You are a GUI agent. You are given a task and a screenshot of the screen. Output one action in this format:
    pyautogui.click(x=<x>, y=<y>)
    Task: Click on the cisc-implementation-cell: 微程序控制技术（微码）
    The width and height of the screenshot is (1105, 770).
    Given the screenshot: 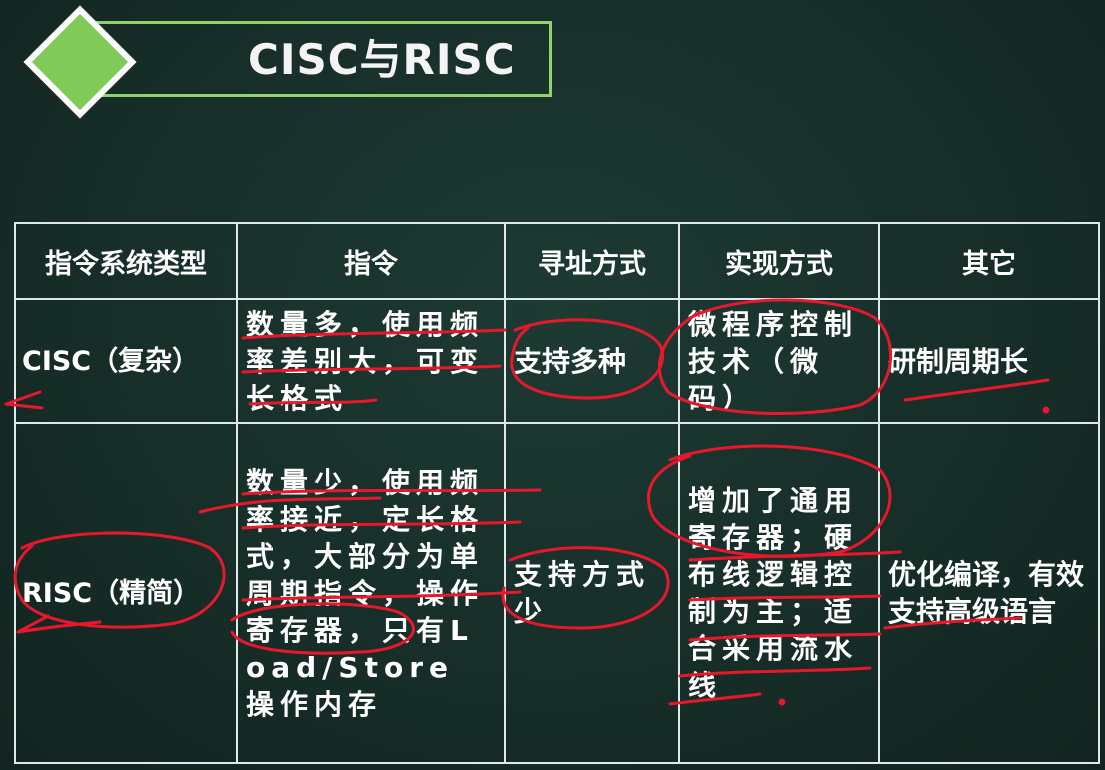 What is the action you would take?
    pyautogui.click(x=779, y=361)
    